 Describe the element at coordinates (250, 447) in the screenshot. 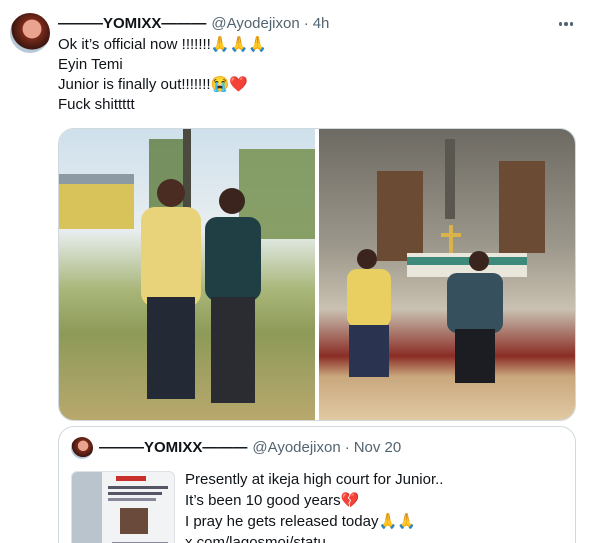

I see `quoted-tweet-header: ———YOMIXX——— @Ayodejixon · Nov 20` at that location.